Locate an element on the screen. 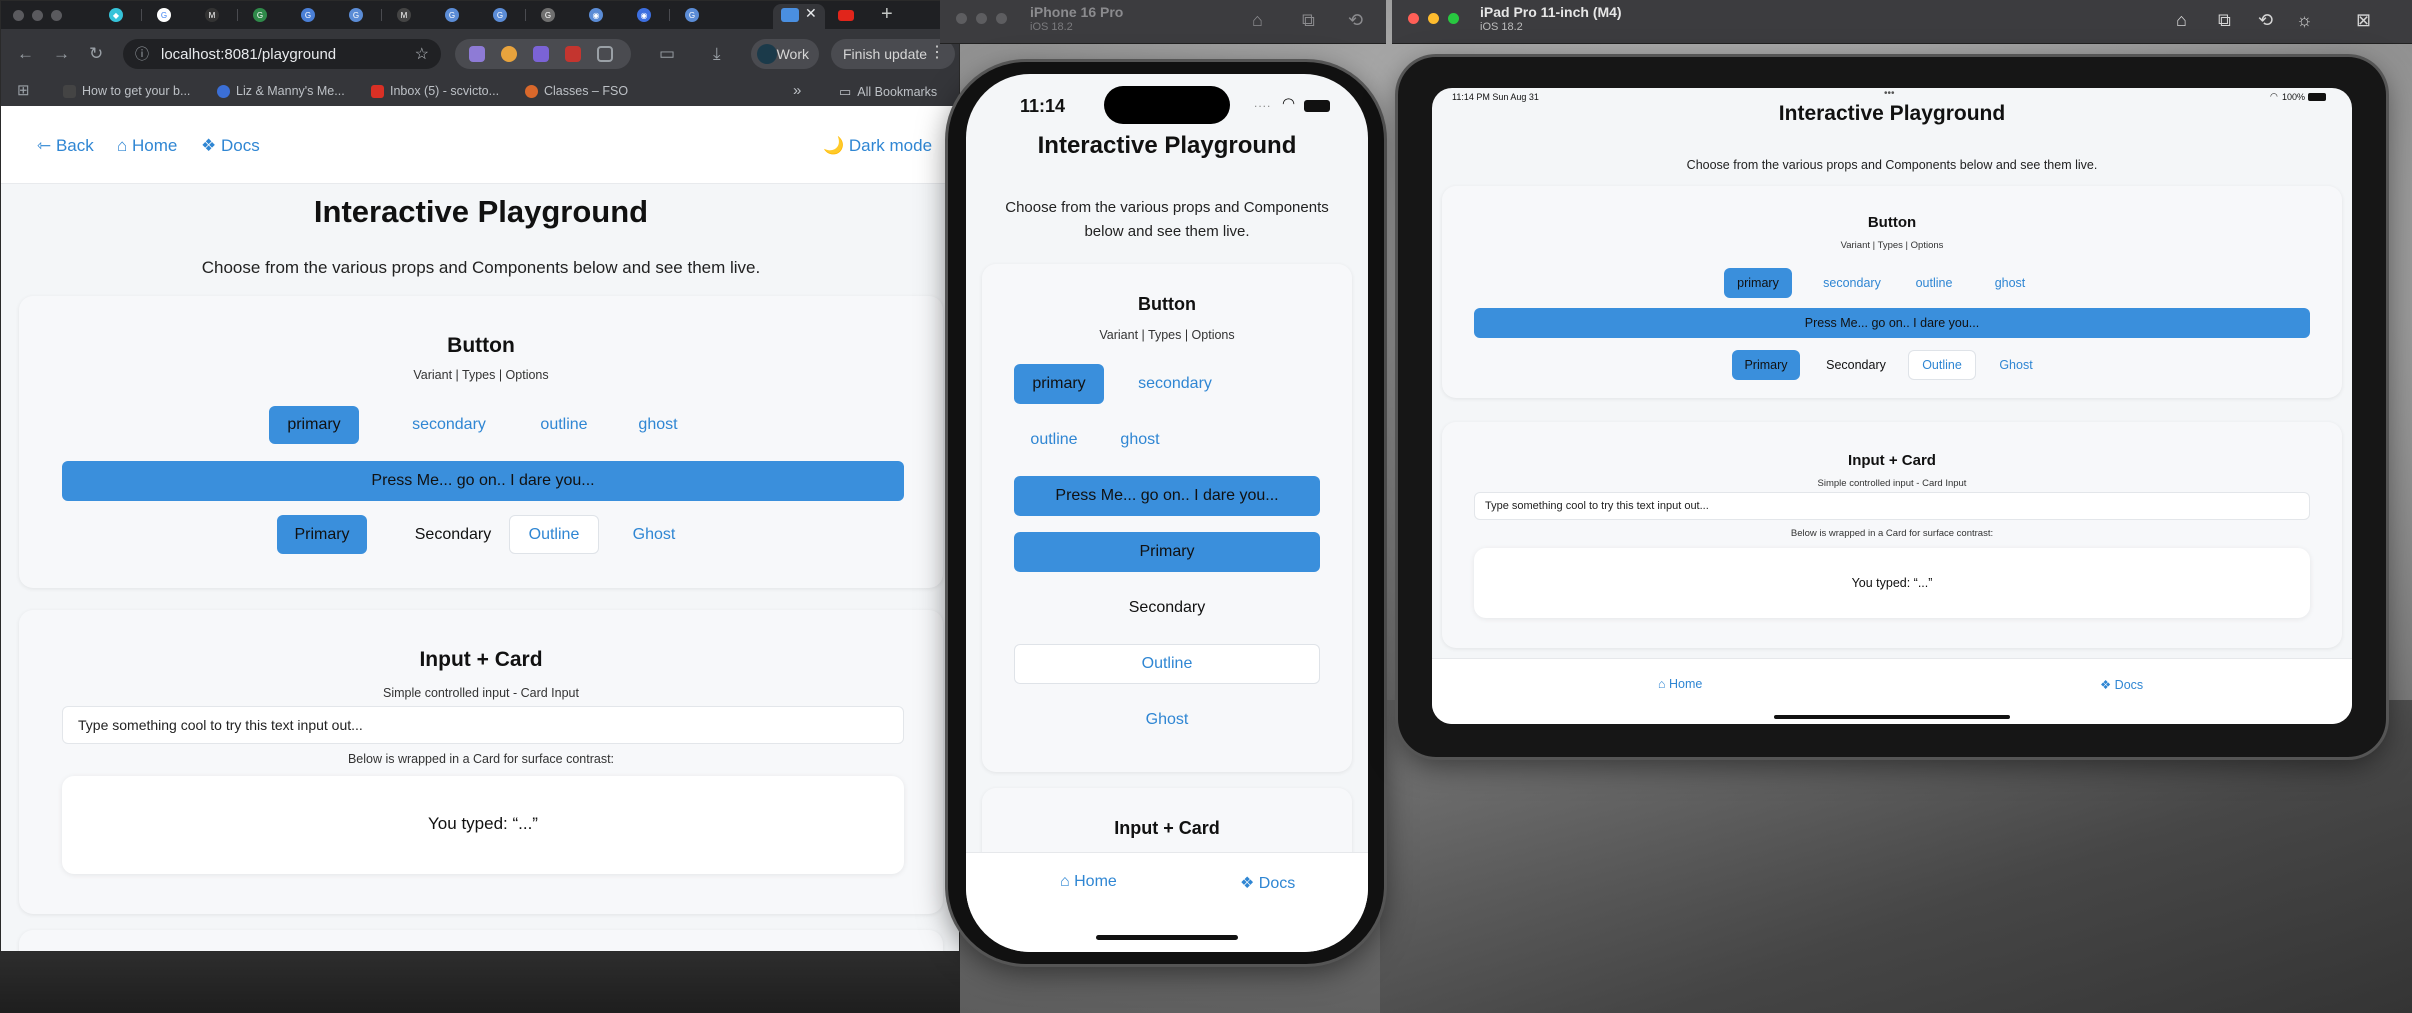 The height and width of the screenshot is (1013, 2412). all-bookmarks: ▭ All Bookmarks is located at coordinates (888, 92).